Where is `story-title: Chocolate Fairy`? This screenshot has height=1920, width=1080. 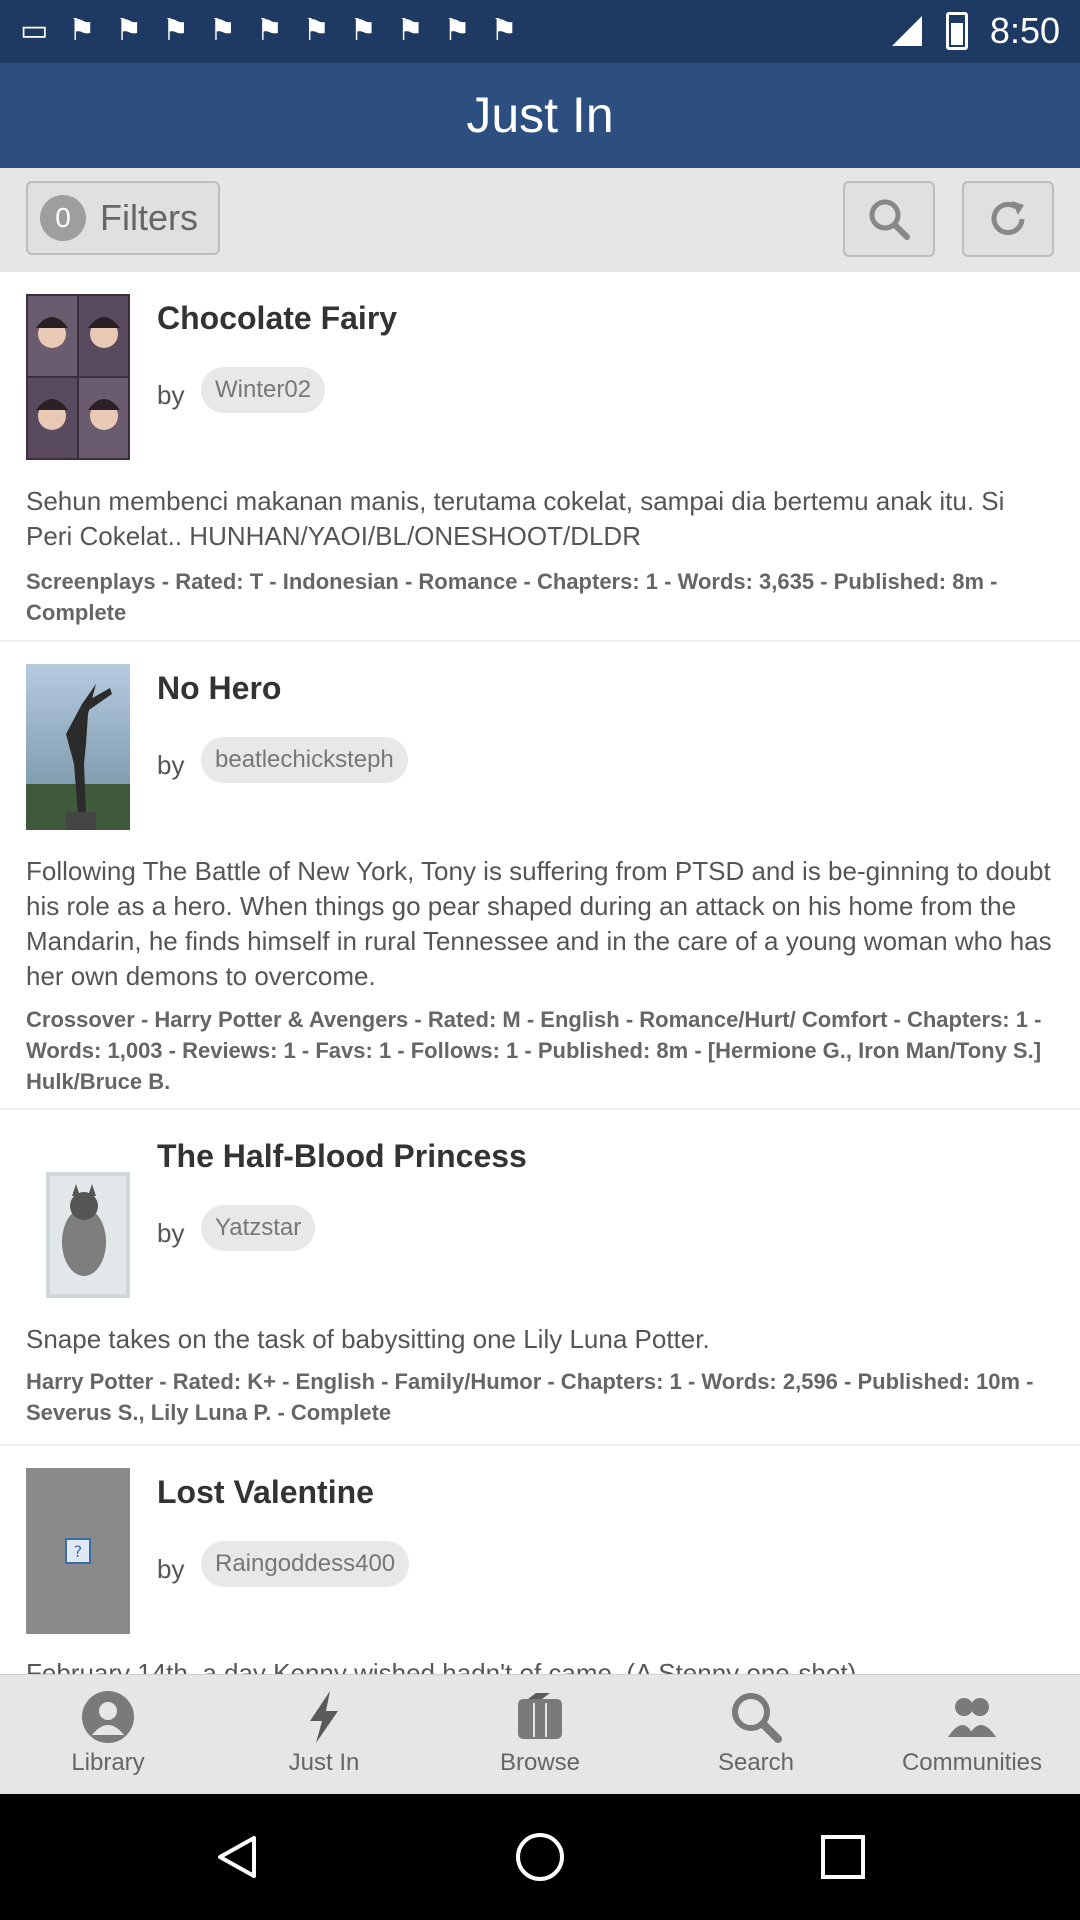
story-title: Chocolate Fairy is located at coordinates (277, 318).